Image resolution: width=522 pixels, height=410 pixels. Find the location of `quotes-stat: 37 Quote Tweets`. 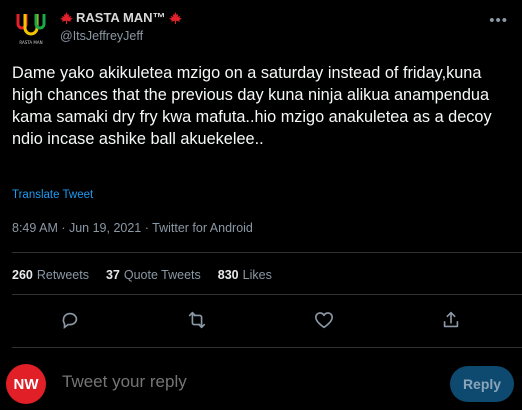

quotes-stat: 37 Quote Tweets is located at coordinates (153, 275).